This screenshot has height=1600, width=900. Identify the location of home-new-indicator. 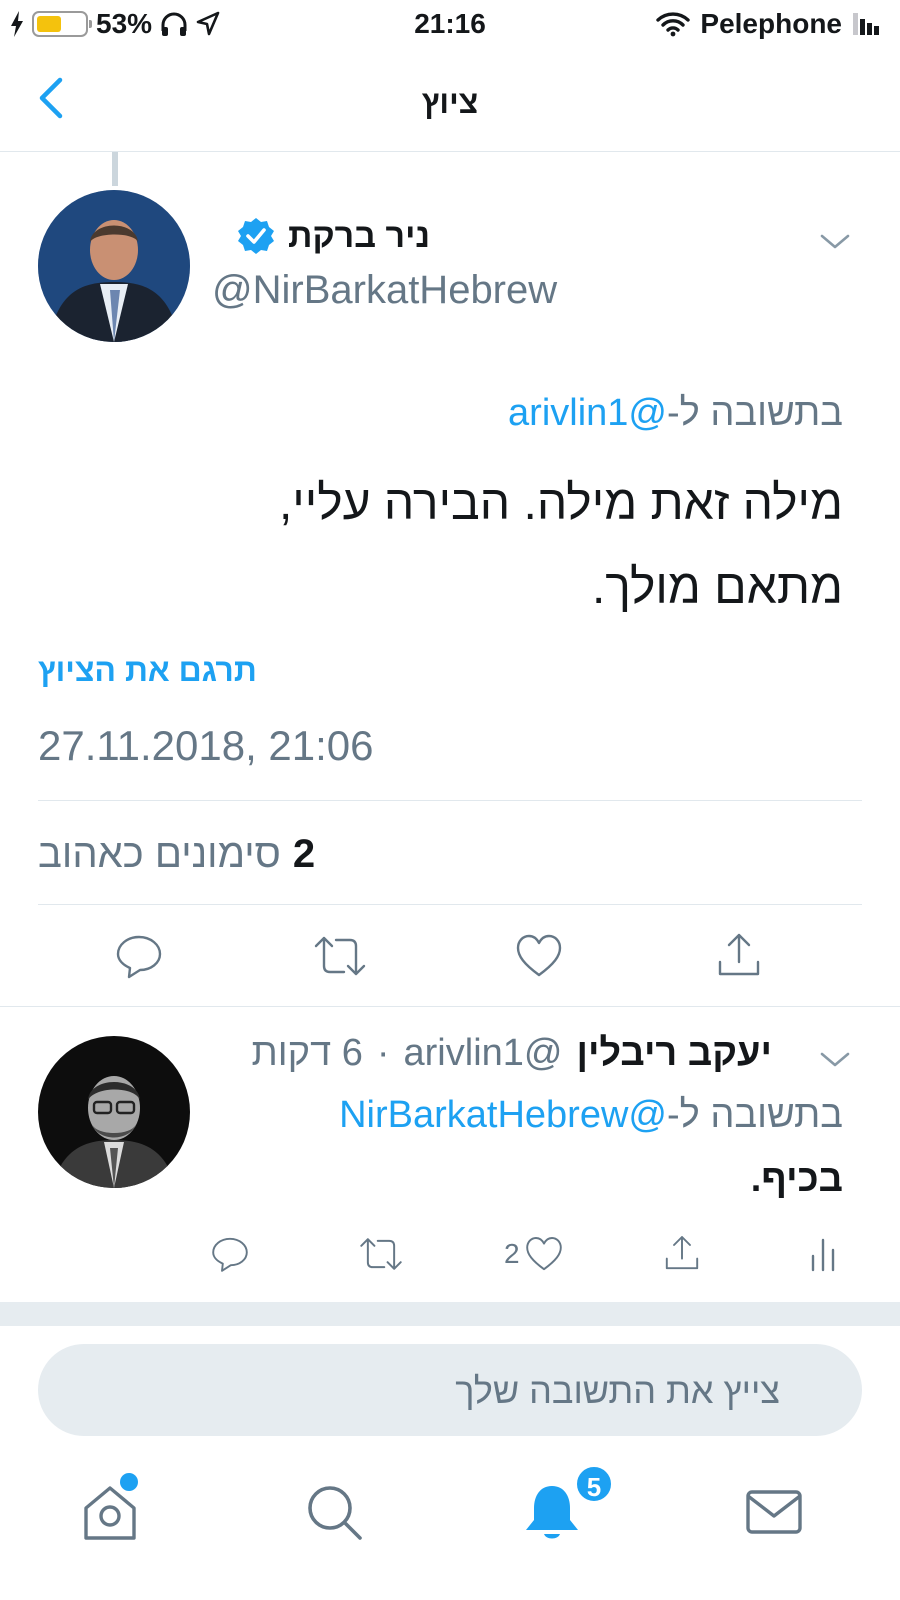
(129, 1482).